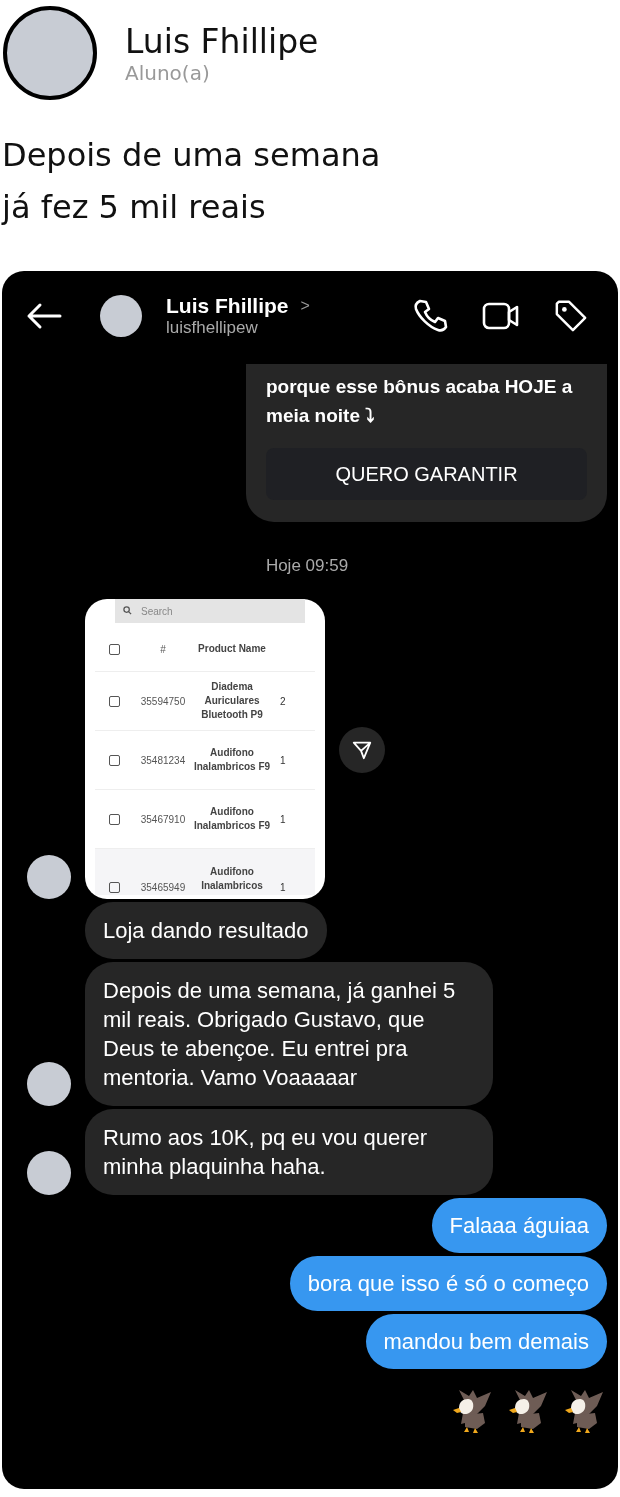 This screenshot has height=1497, width=620. What do you see at coordinates (305, 306) in the screenshot?
I see `chevron-icon: >` at bounding box center [305, 306].